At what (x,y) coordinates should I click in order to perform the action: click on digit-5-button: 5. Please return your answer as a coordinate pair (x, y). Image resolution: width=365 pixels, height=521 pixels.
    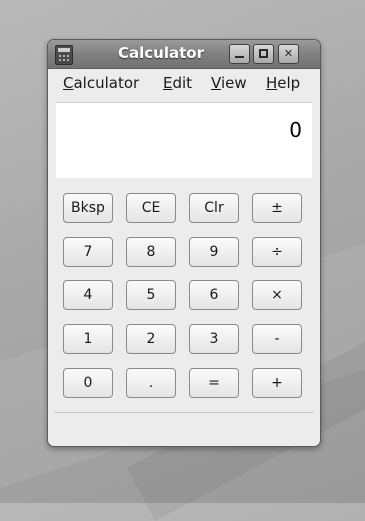
    Looking at the image, I should click on (151, 295).